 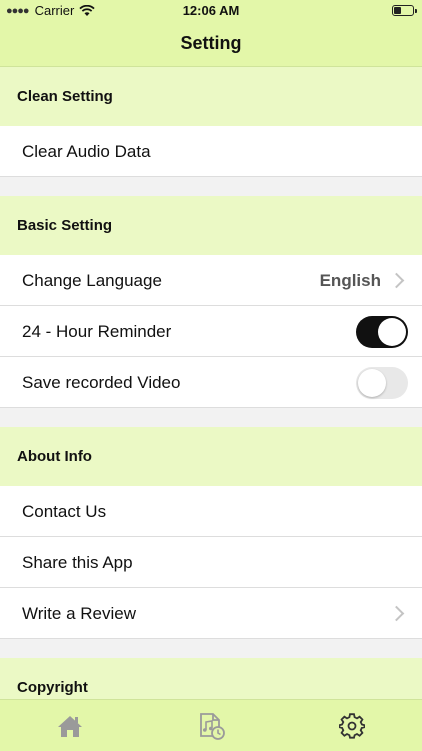 I want to click on home-icon, so click(x=70, y=726).